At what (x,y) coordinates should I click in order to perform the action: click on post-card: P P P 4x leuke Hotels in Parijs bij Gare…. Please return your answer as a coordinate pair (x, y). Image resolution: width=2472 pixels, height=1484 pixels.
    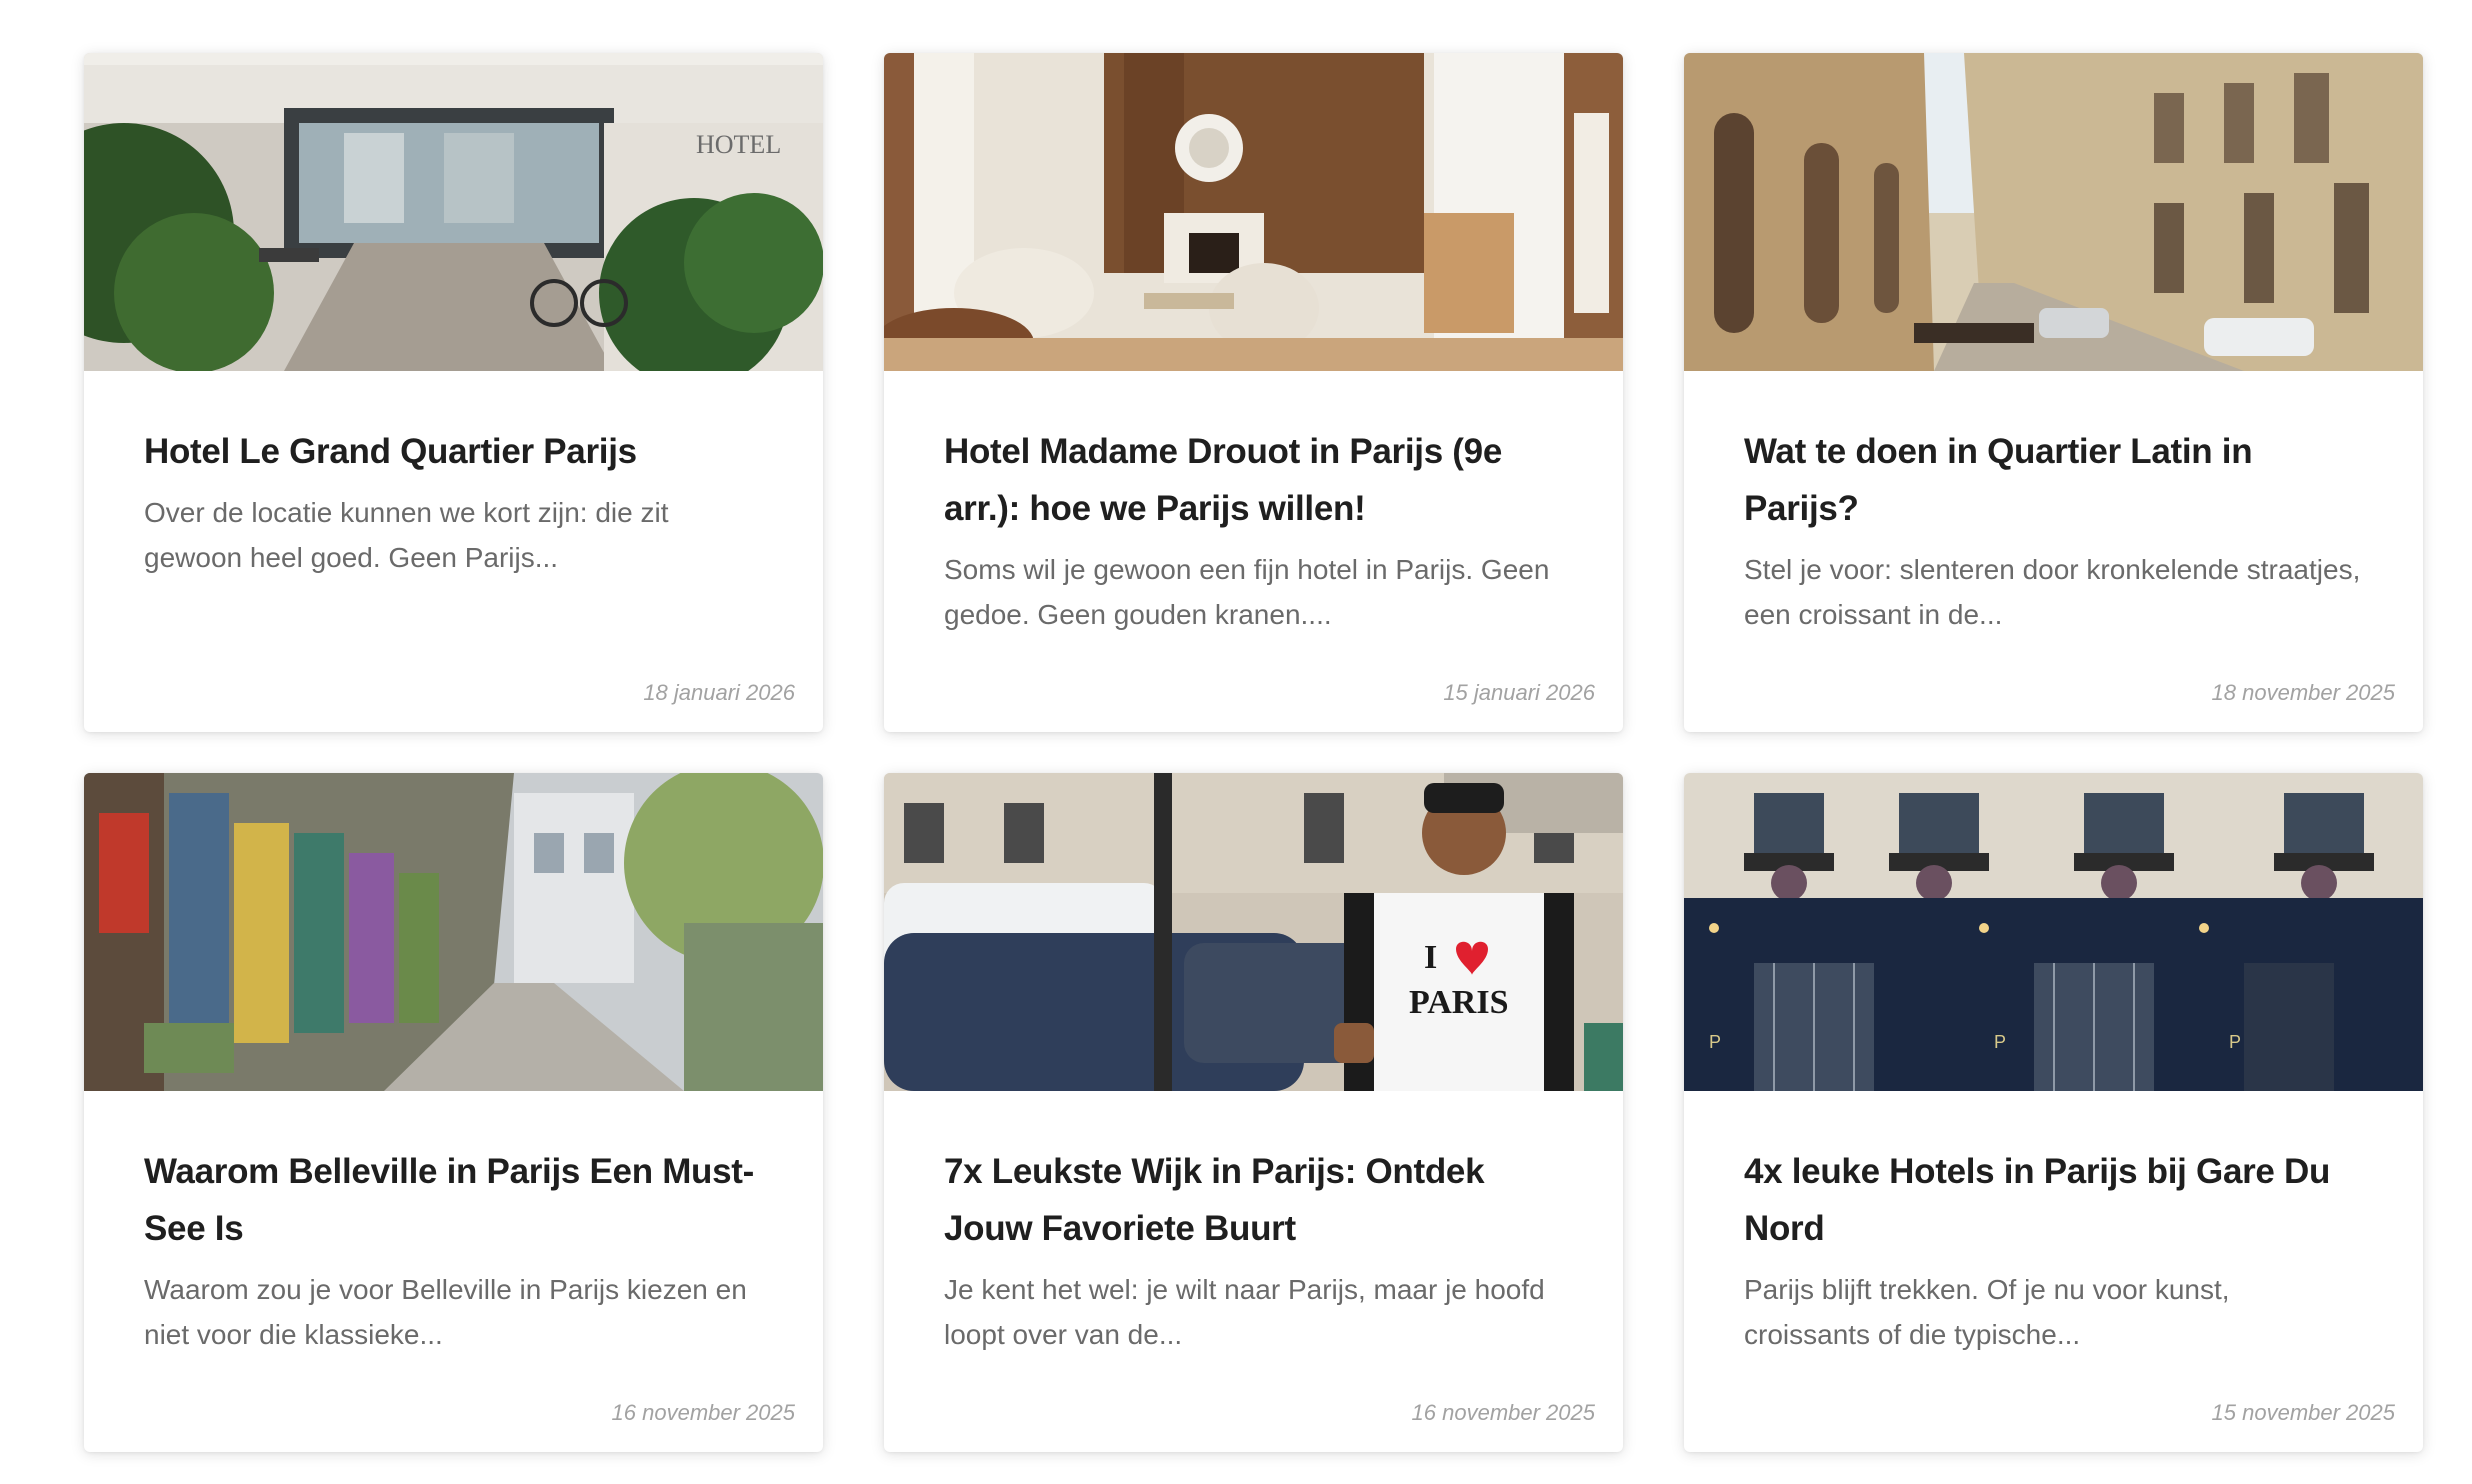
    Looking at the image, I should click on (2053, 1112).